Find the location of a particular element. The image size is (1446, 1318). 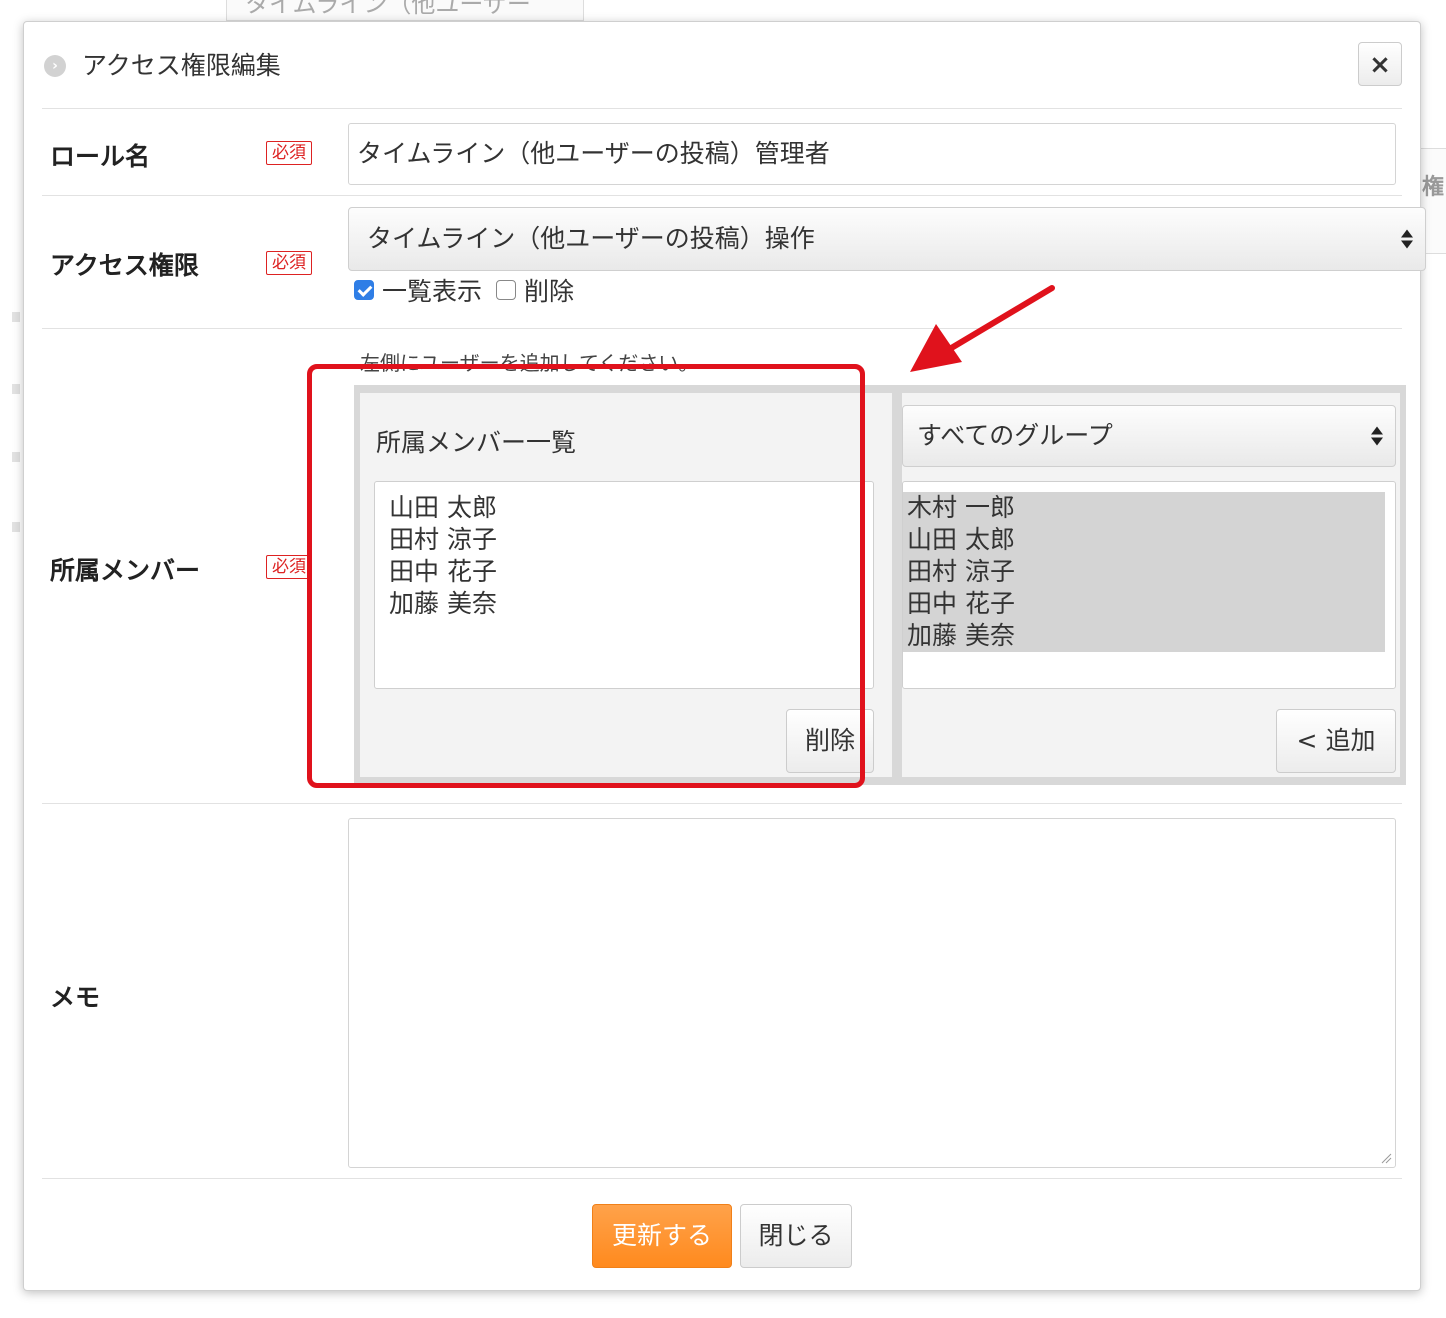

access-select: タイムライン（他ユーザーの投稿）操作 is located at coordinates (887, 239).